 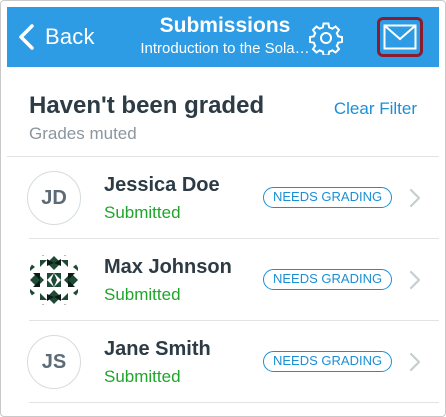 I want to click on avatar, so click(x=54, y=280).